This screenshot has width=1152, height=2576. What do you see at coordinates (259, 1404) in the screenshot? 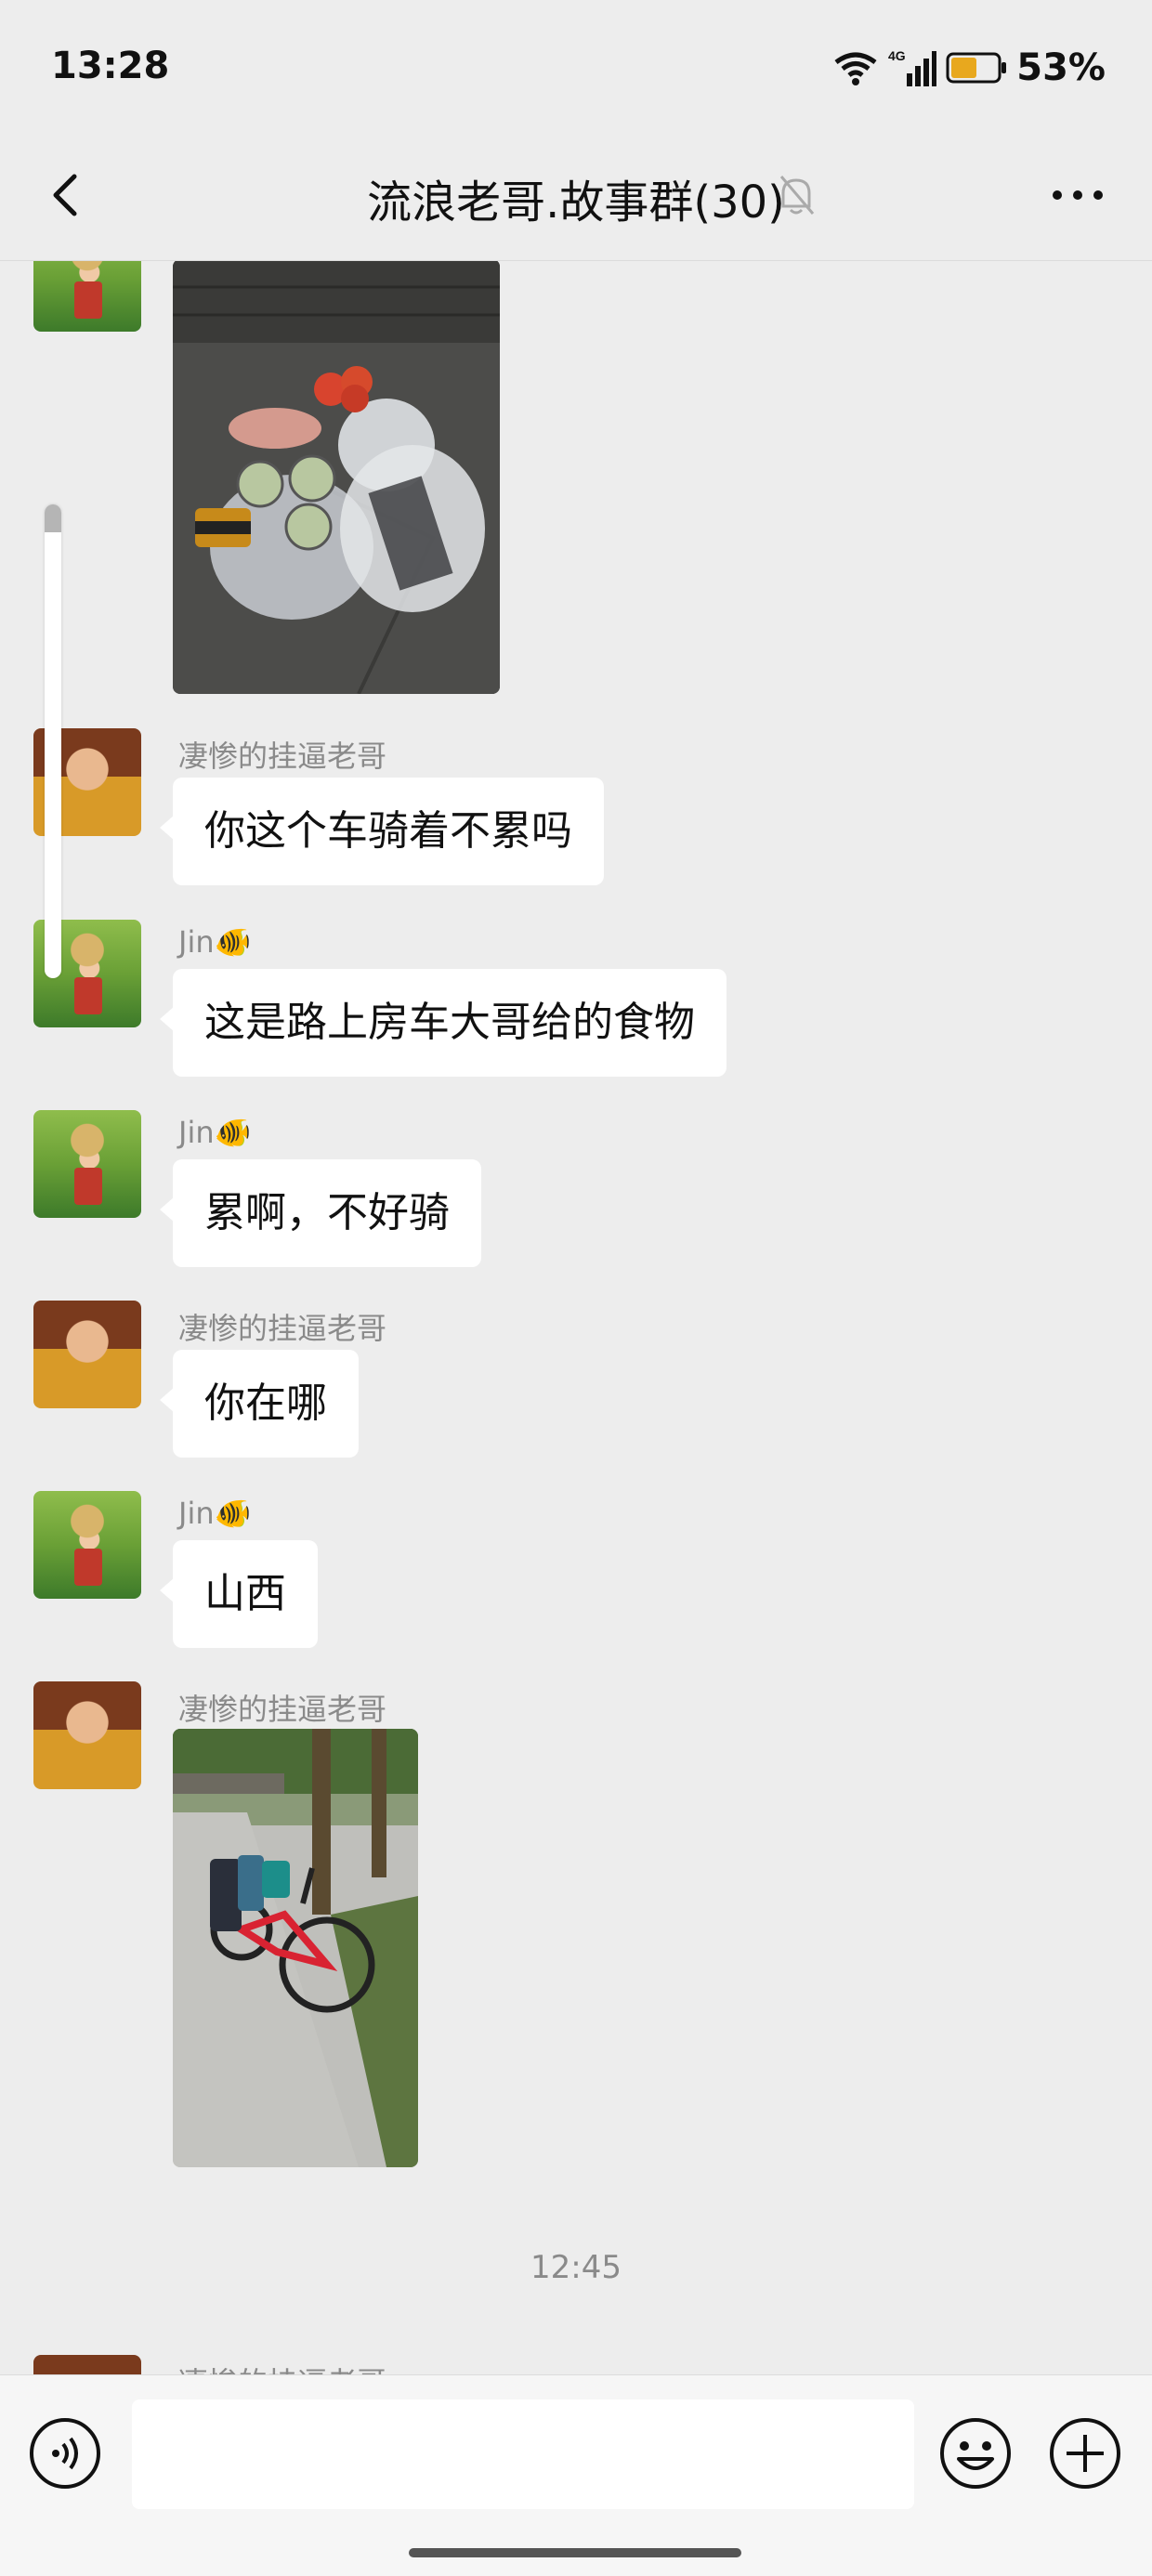
I see `message-bubble: 你在哪` at bounding box center [259, 1404].